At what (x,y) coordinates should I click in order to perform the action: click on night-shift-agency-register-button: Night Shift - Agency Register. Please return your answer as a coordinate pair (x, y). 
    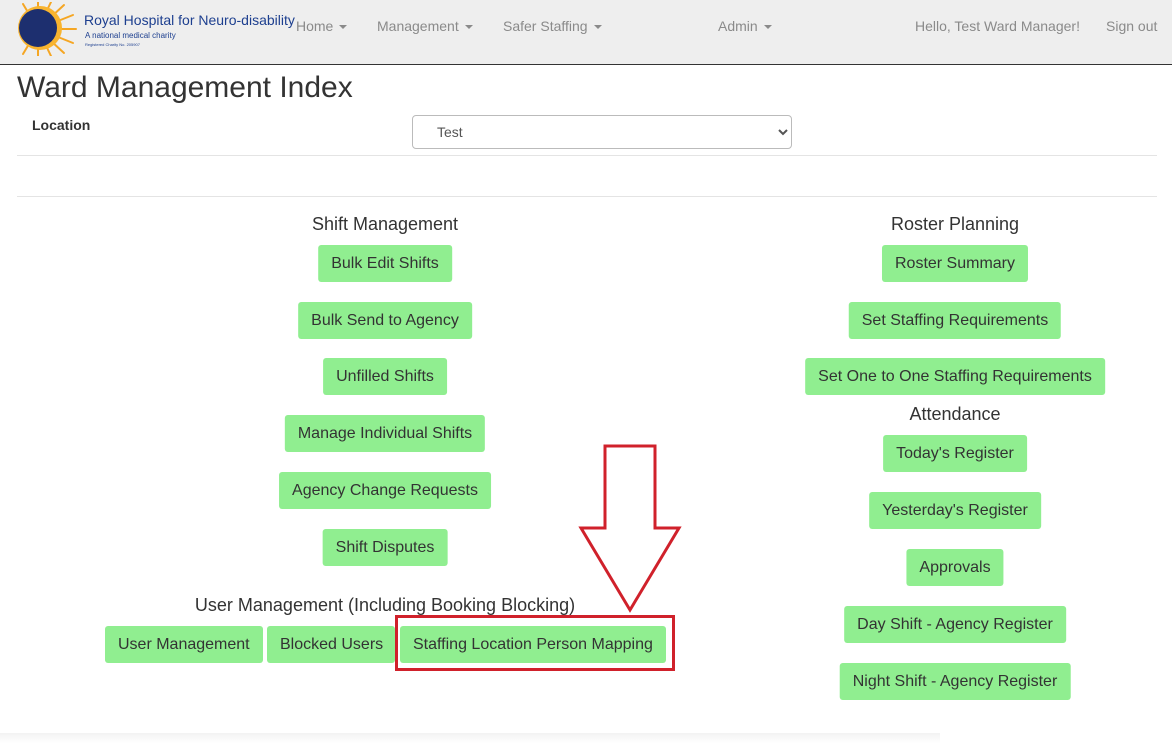
    Looking at the image, I should click on (955, 681).